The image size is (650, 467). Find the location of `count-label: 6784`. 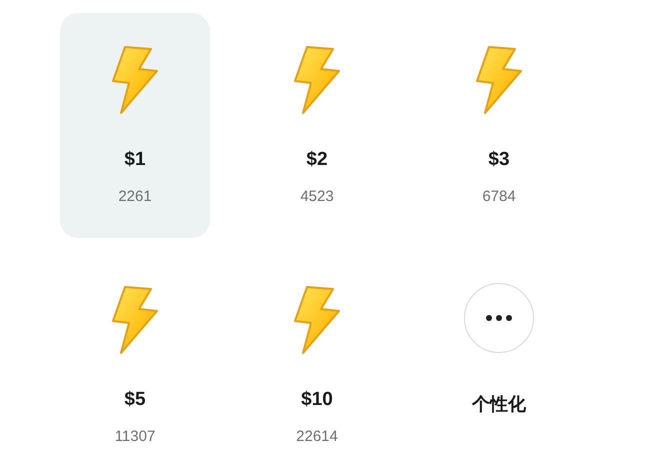

count-label: 6784 is located at coordinates (499, 197).